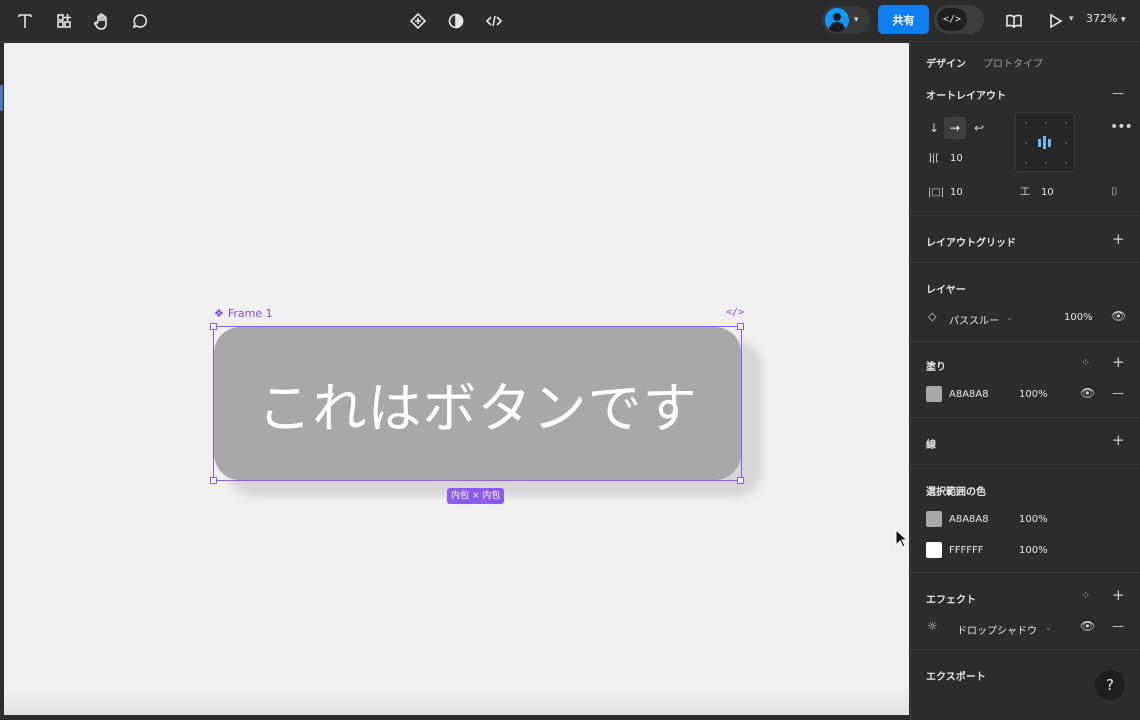  Describe the element at coordinates (936, 367) in the screenshot. I see `fill-title: 塗り` at that location.